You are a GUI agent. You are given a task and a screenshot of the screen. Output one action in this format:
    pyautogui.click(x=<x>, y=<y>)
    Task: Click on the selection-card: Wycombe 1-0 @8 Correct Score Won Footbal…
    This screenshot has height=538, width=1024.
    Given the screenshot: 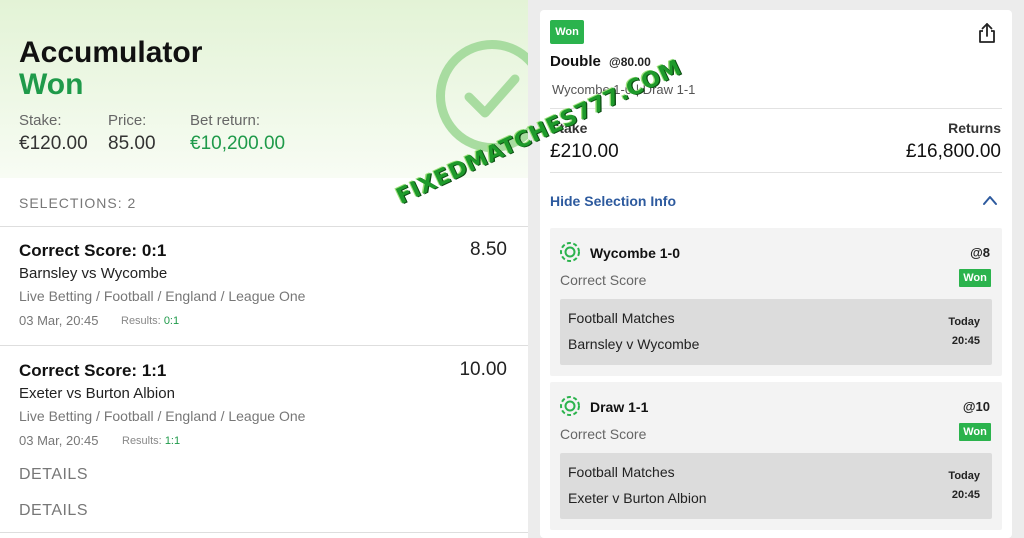 What is the action you would take?
    pyautogui.click(x=776, y=302)
    